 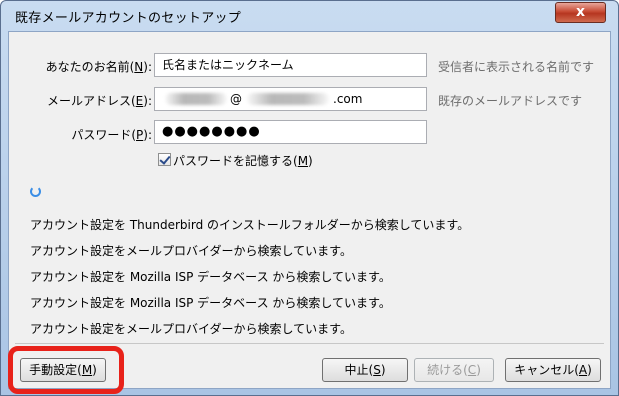 What do you see at coordinates (236, 99) in the screenshot?
I see `email-at-sign: @` at bounding box center [236, 99].